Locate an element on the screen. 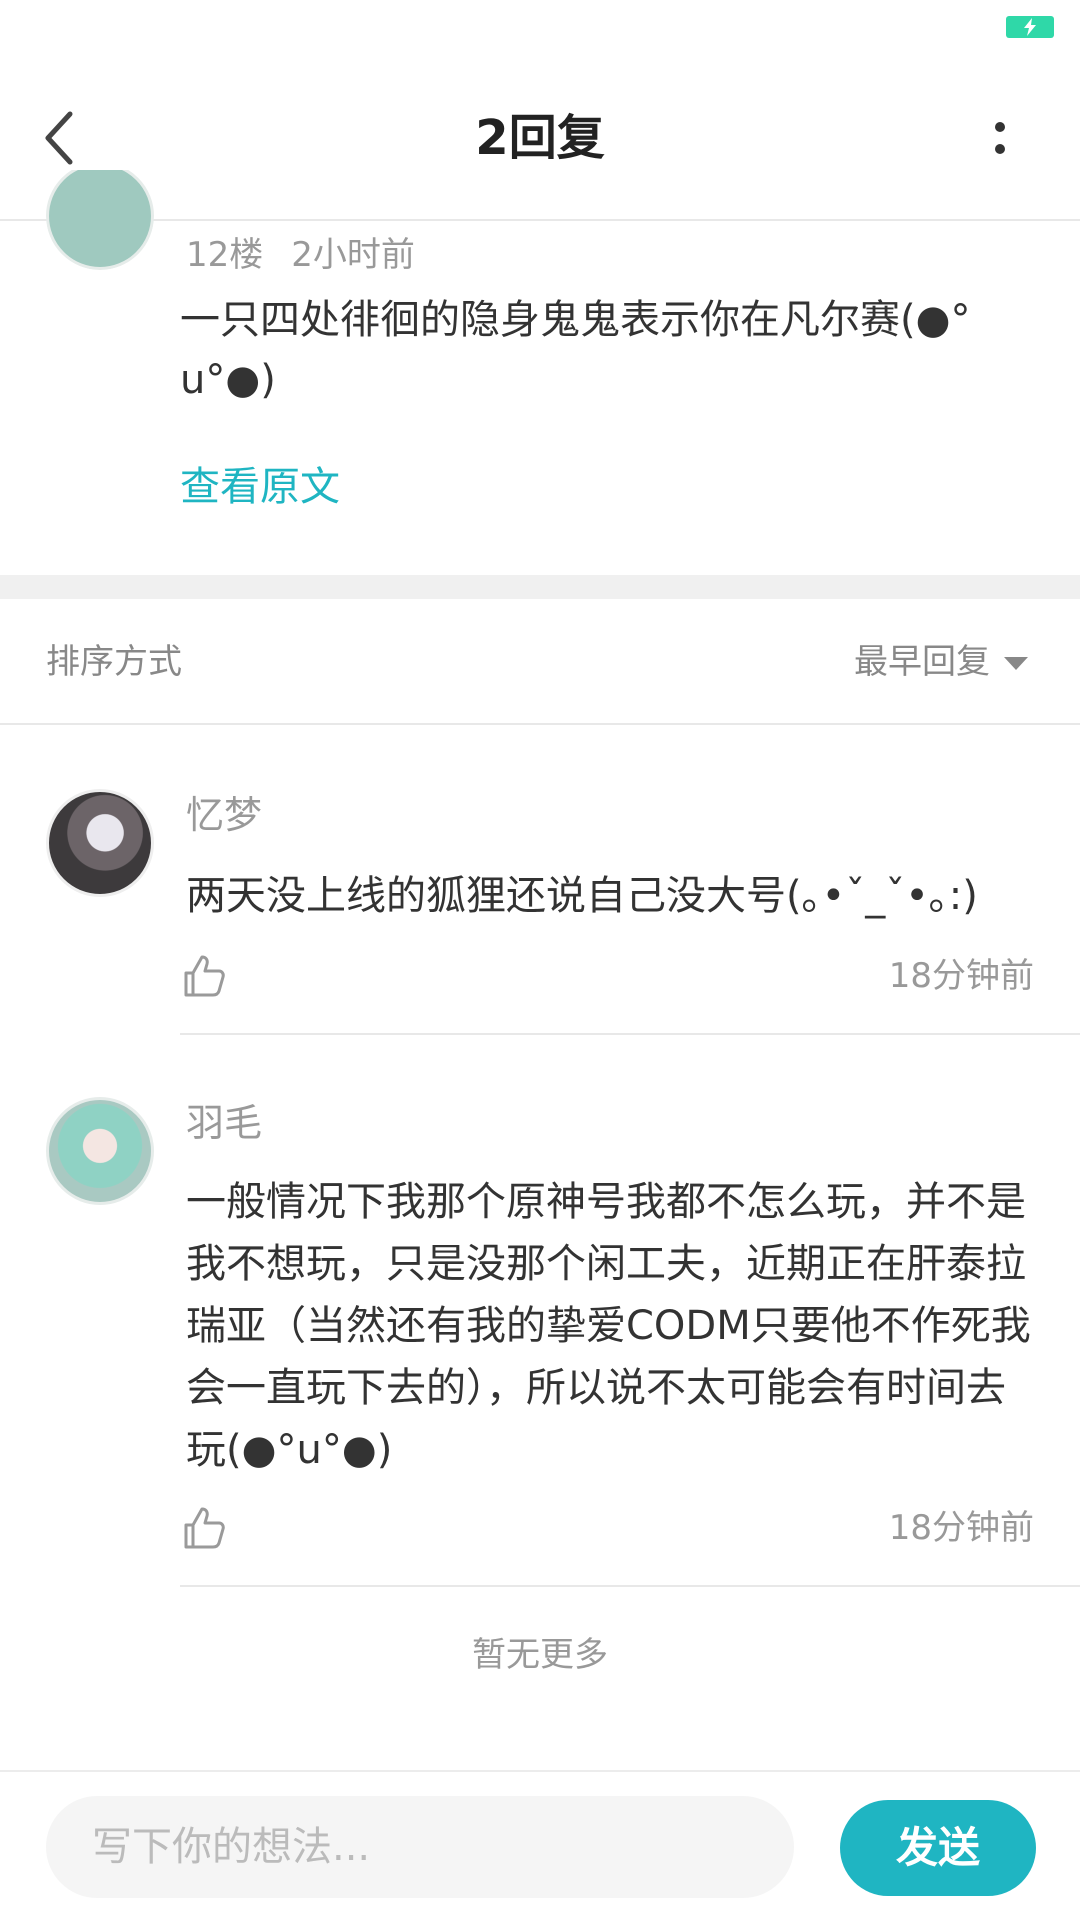 This screenshot has width=1080, height=1920. view-original-link: 查看原文 is located at coordinates (260, 487).